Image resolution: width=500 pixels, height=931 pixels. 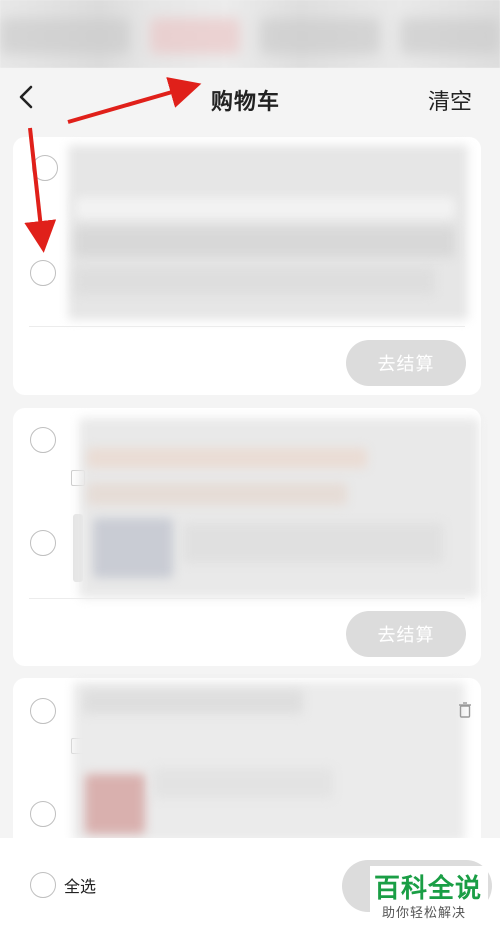 What do you see at coordinates (63, 885) in the screenshot?
I see `select-all-toggle: 全选` at bounding box center [63, 885].